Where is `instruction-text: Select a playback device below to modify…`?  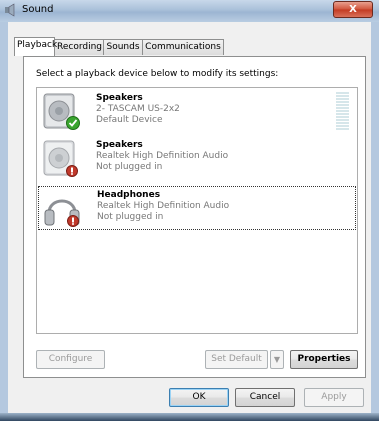 instruction-text: Select a playback device below to modify… is located at coordinates (157, 74).